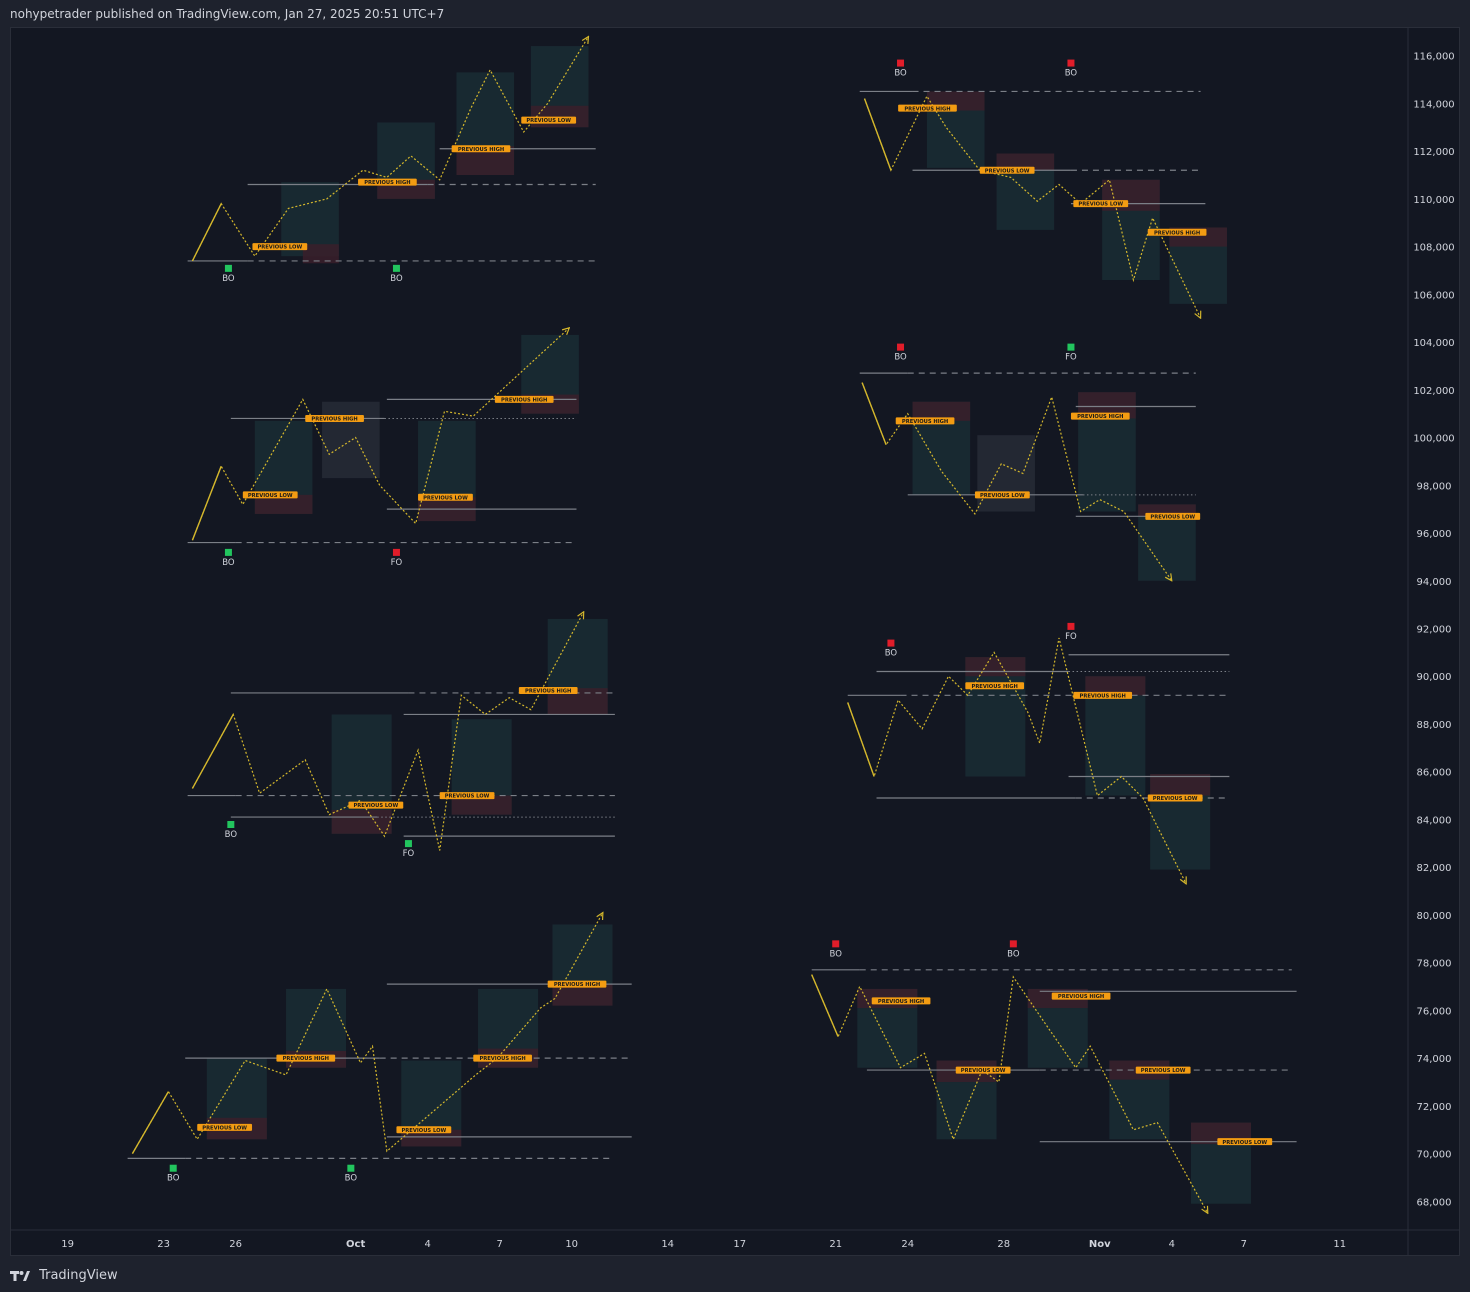 This screenshot has height=1292, width=1470. I want to click on price-tick-label: 88,000, so click(1434, 725).